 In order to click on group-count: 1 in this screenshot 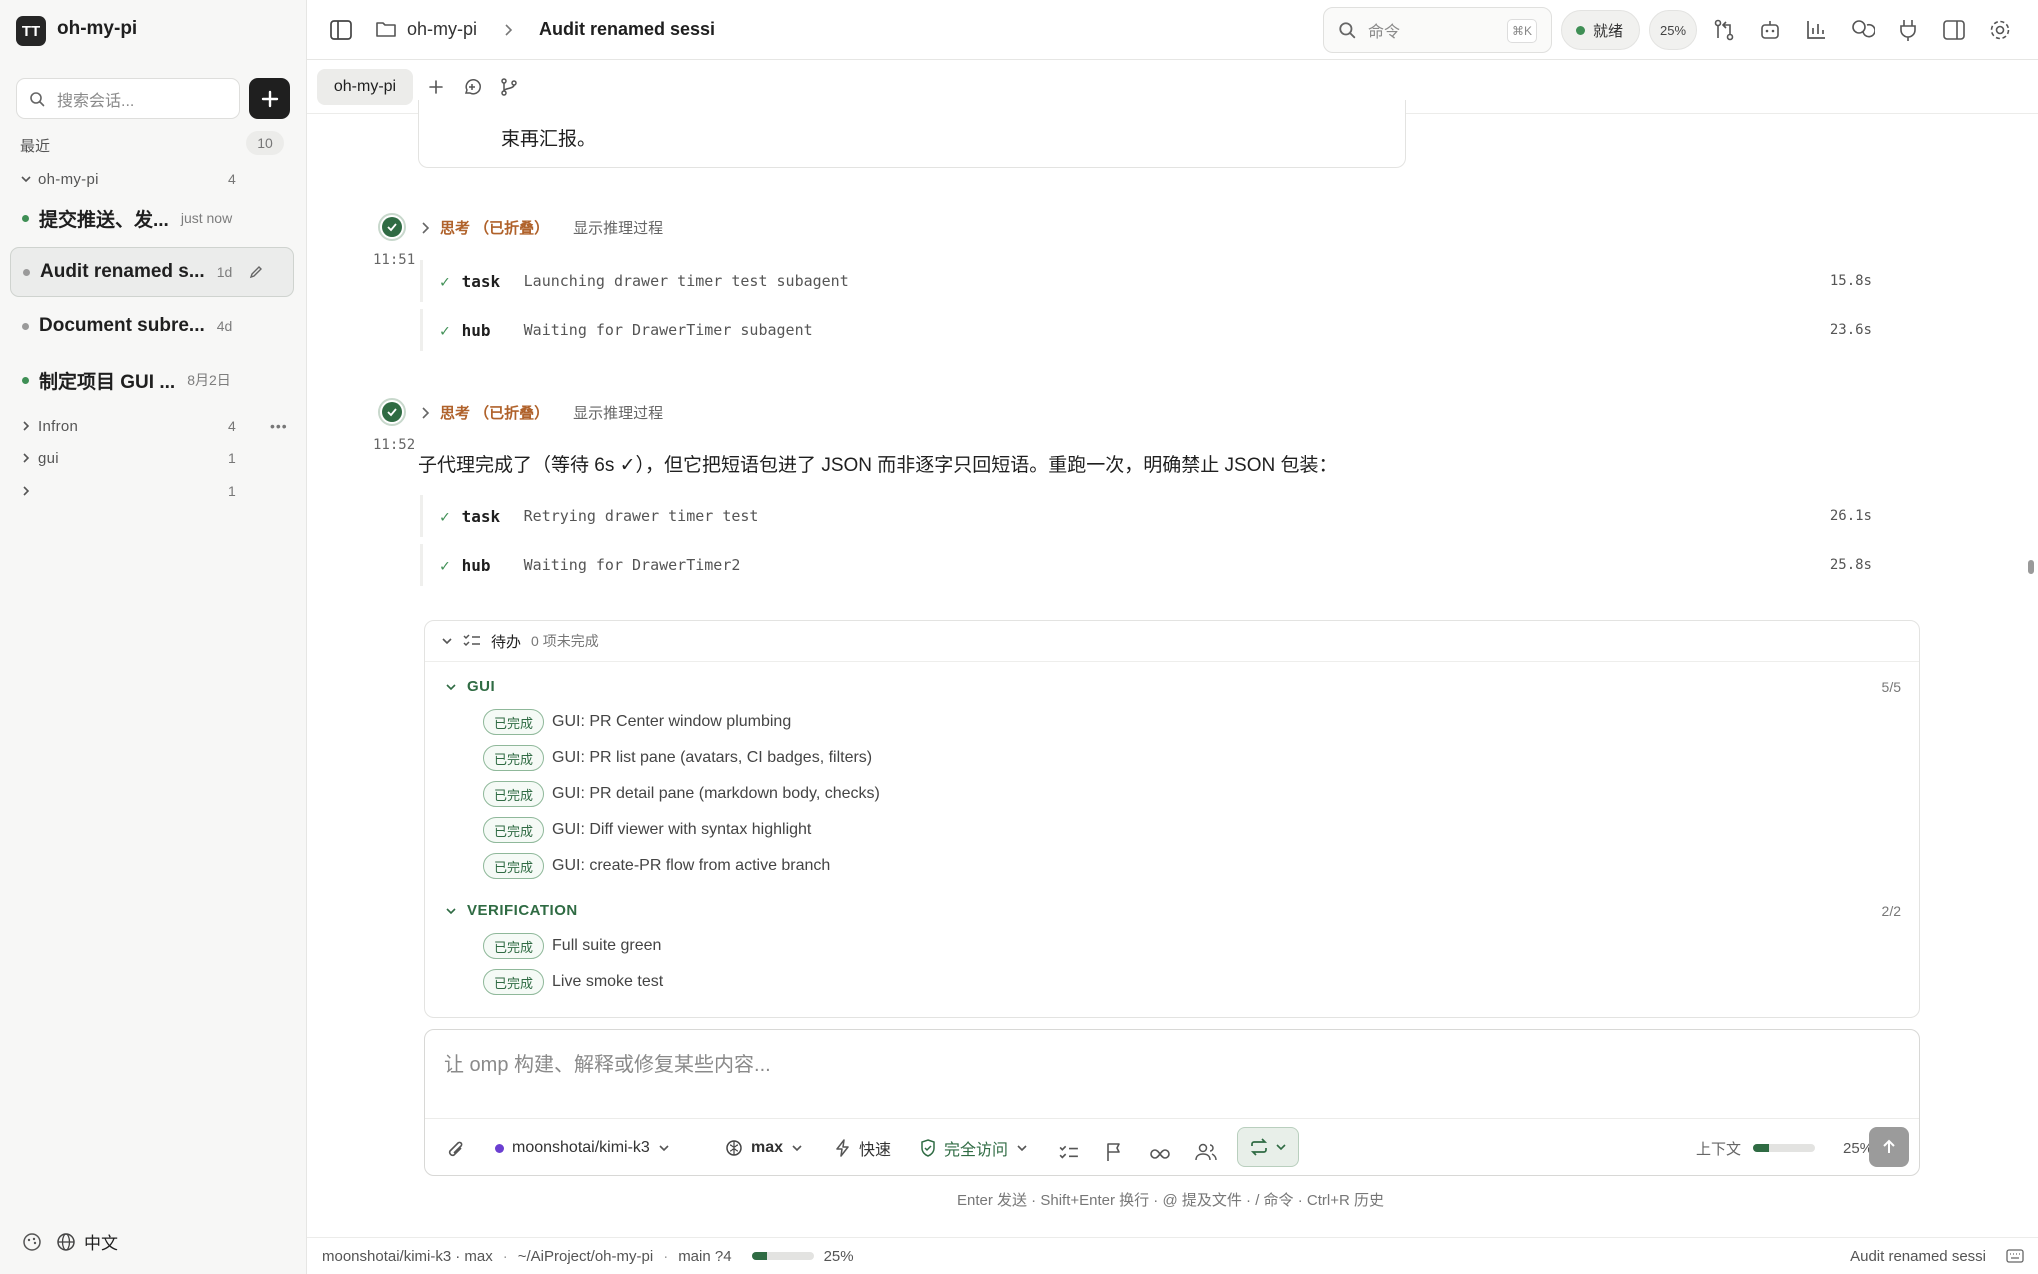, I will do `click(232, 491)`.